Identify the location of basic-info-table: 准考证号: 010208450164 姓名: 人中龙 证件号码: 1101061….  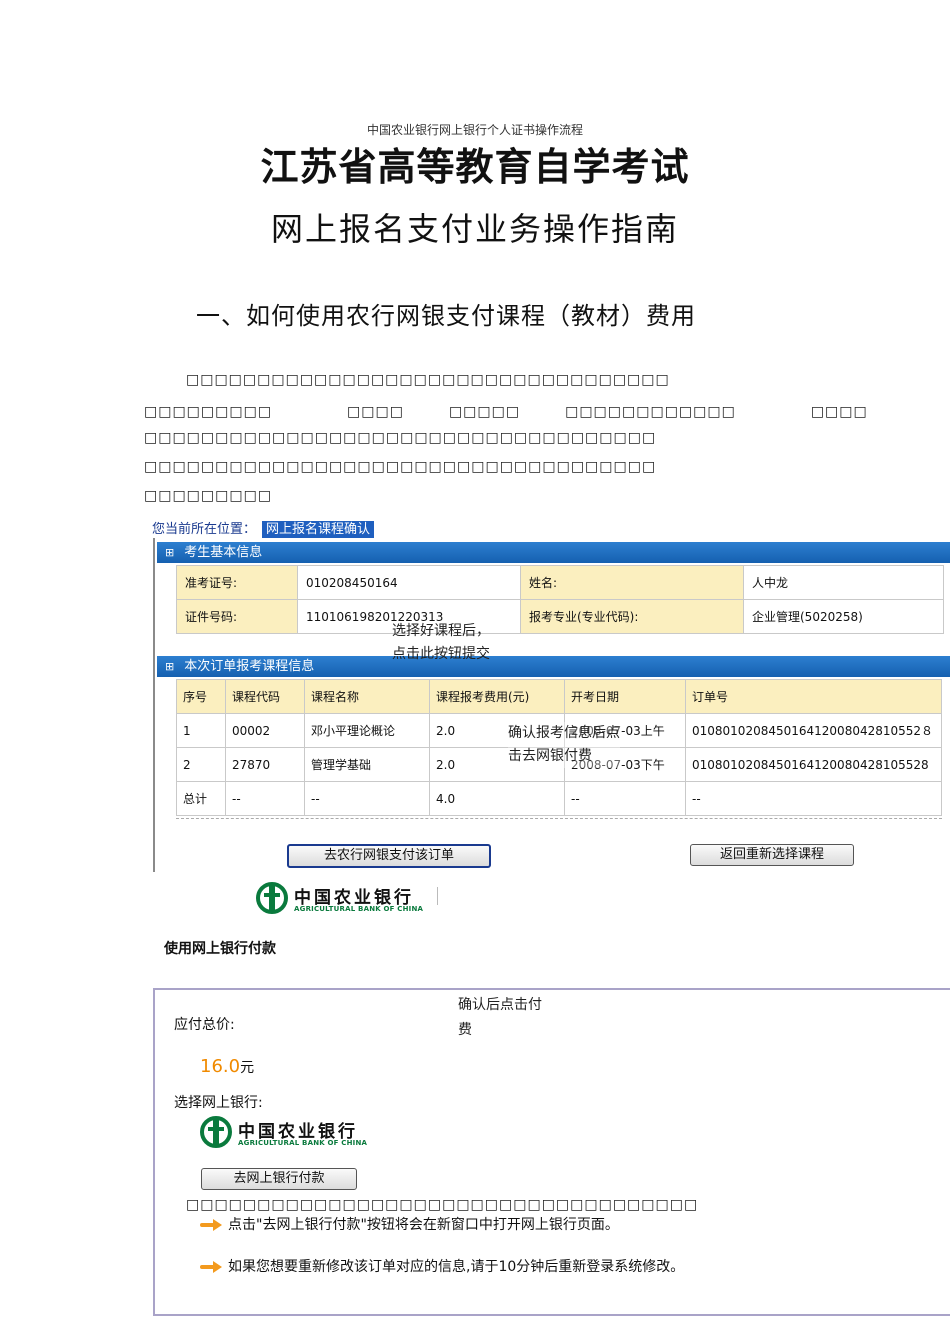
(560, 599).